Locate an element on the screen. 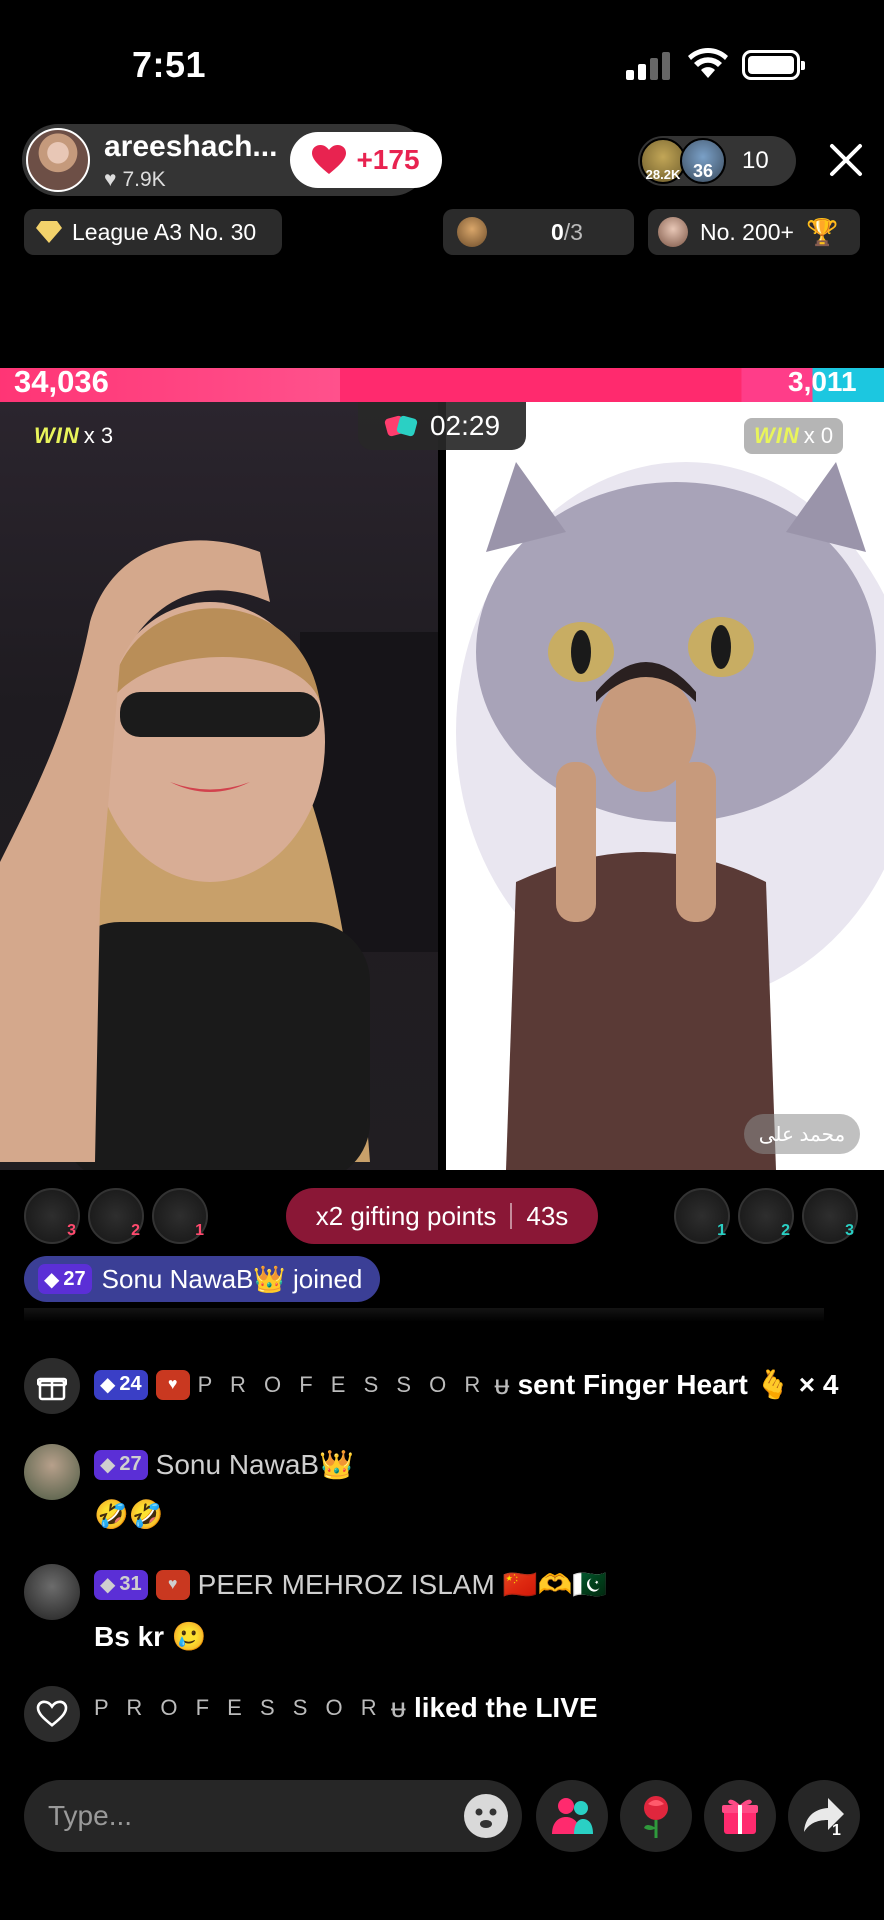  liked-text: liked the LIVE is located at coordinates (505, 1707).